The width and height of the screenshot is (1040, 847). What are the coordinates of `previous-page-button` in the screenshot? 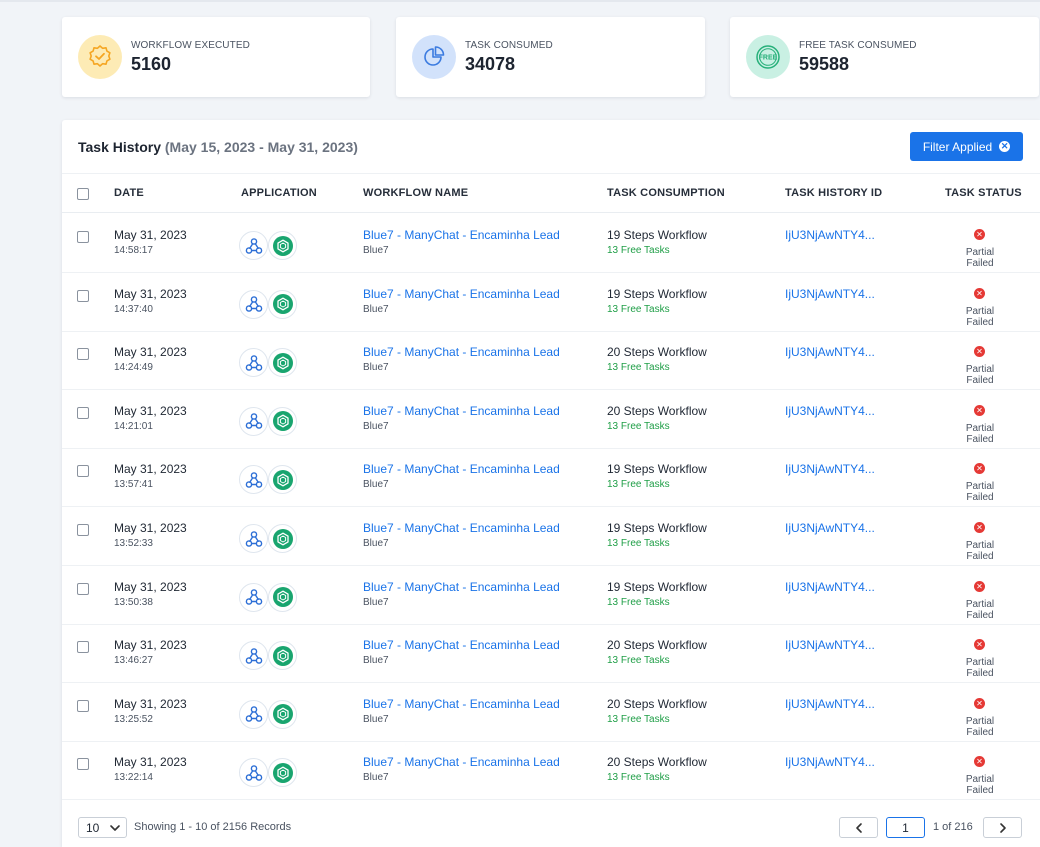 It's located at (858, 827).